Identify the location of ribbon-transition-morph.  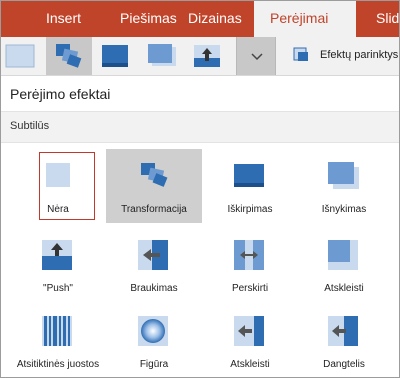
(69, 56).